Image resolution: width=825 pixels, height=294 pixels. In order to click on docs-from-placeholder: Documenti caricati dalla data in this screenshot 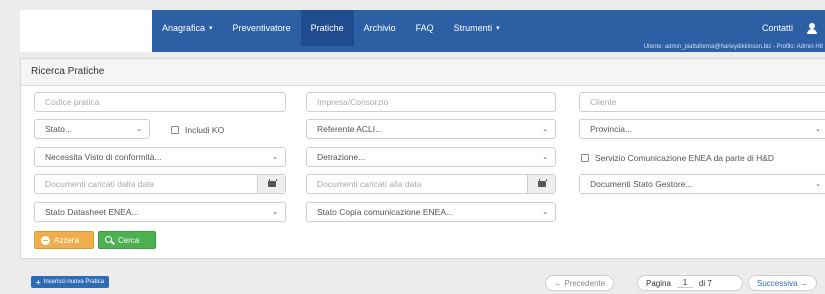, I will do `click(100, 184)`.